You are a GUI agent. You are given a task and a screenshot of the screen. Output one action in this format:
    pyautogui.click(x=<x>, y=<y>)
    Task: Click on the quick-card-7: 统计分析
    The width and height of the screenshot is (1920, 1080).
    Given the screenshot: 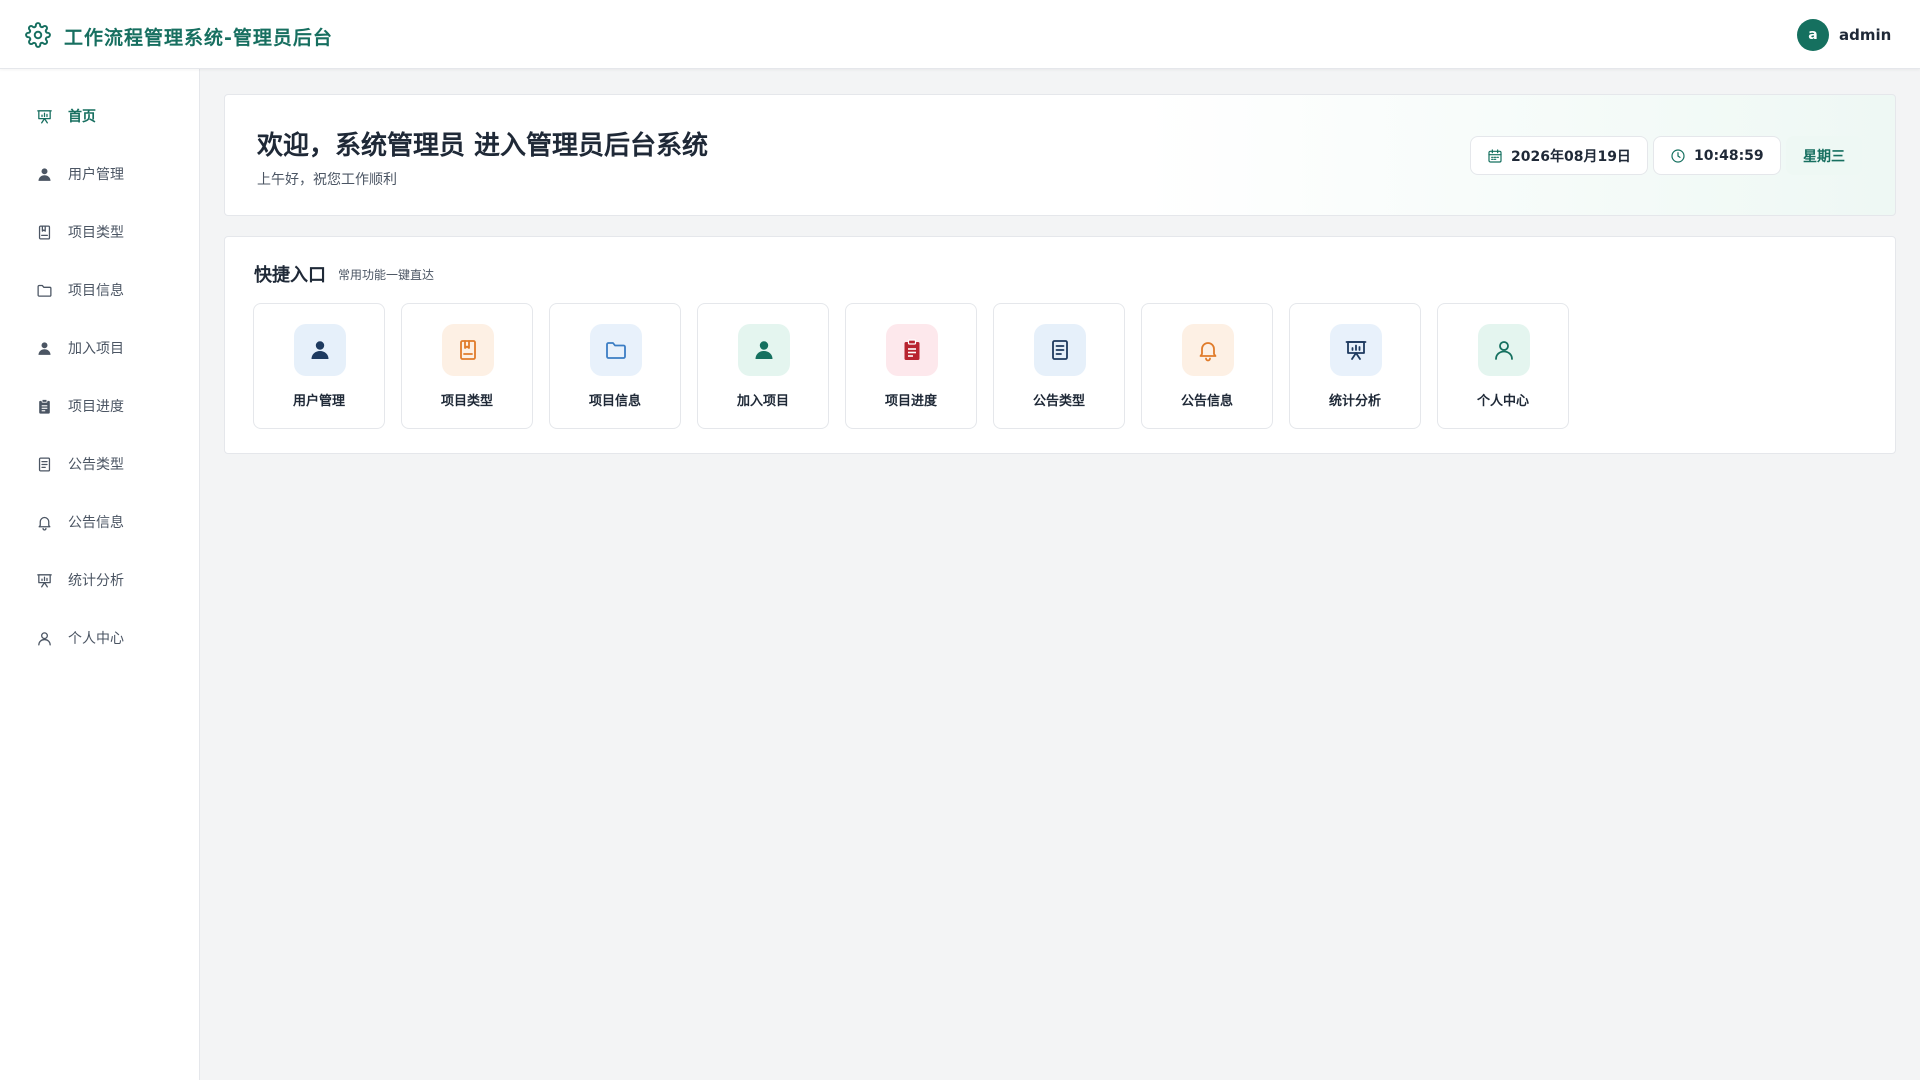 What is the action you would take?
    pyautogui.click(x=1355, y=366)
    